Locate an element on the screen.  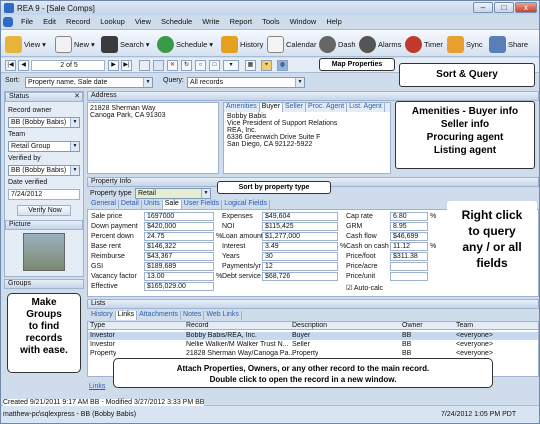
view-button: View ▾ is located at coordinates (25, 44).